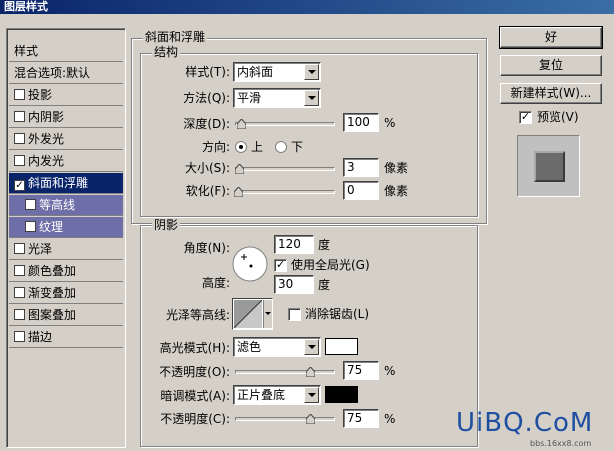 The image size is (614, 451). I want to click on style-item-drop-shadow: 投影, so click(66, 95).